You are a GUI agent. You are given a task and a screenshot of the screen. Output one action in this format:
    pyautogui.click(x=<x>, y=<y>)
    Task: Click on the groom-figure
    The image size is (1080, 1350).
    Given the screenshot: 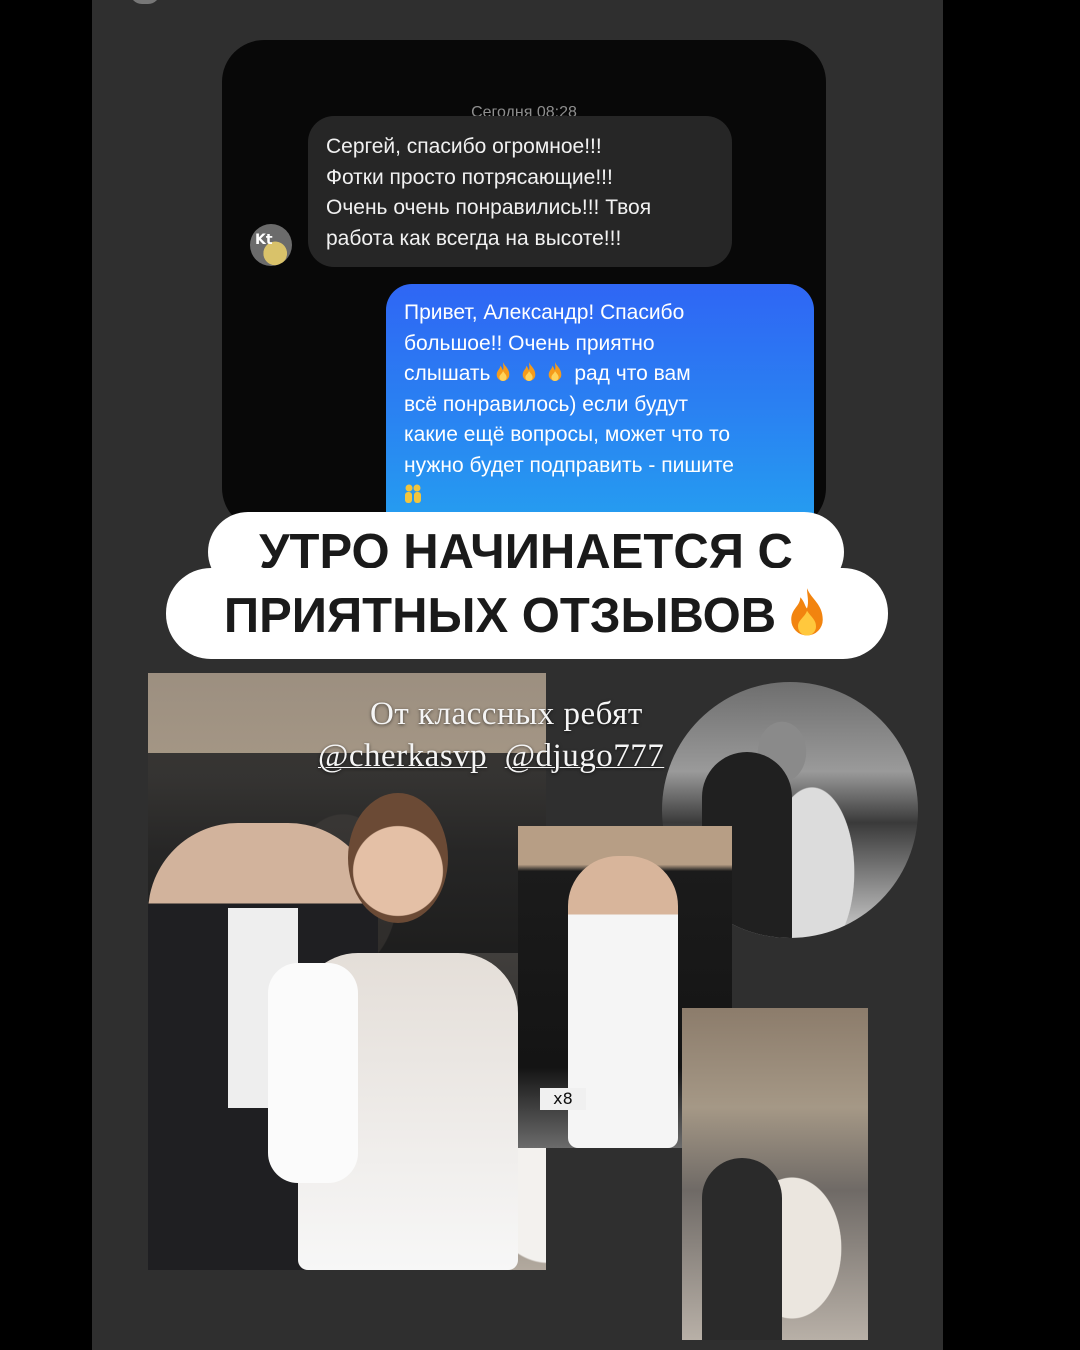 What is the action you would take?
    pyautogui.click(x=742, y=1249)
    